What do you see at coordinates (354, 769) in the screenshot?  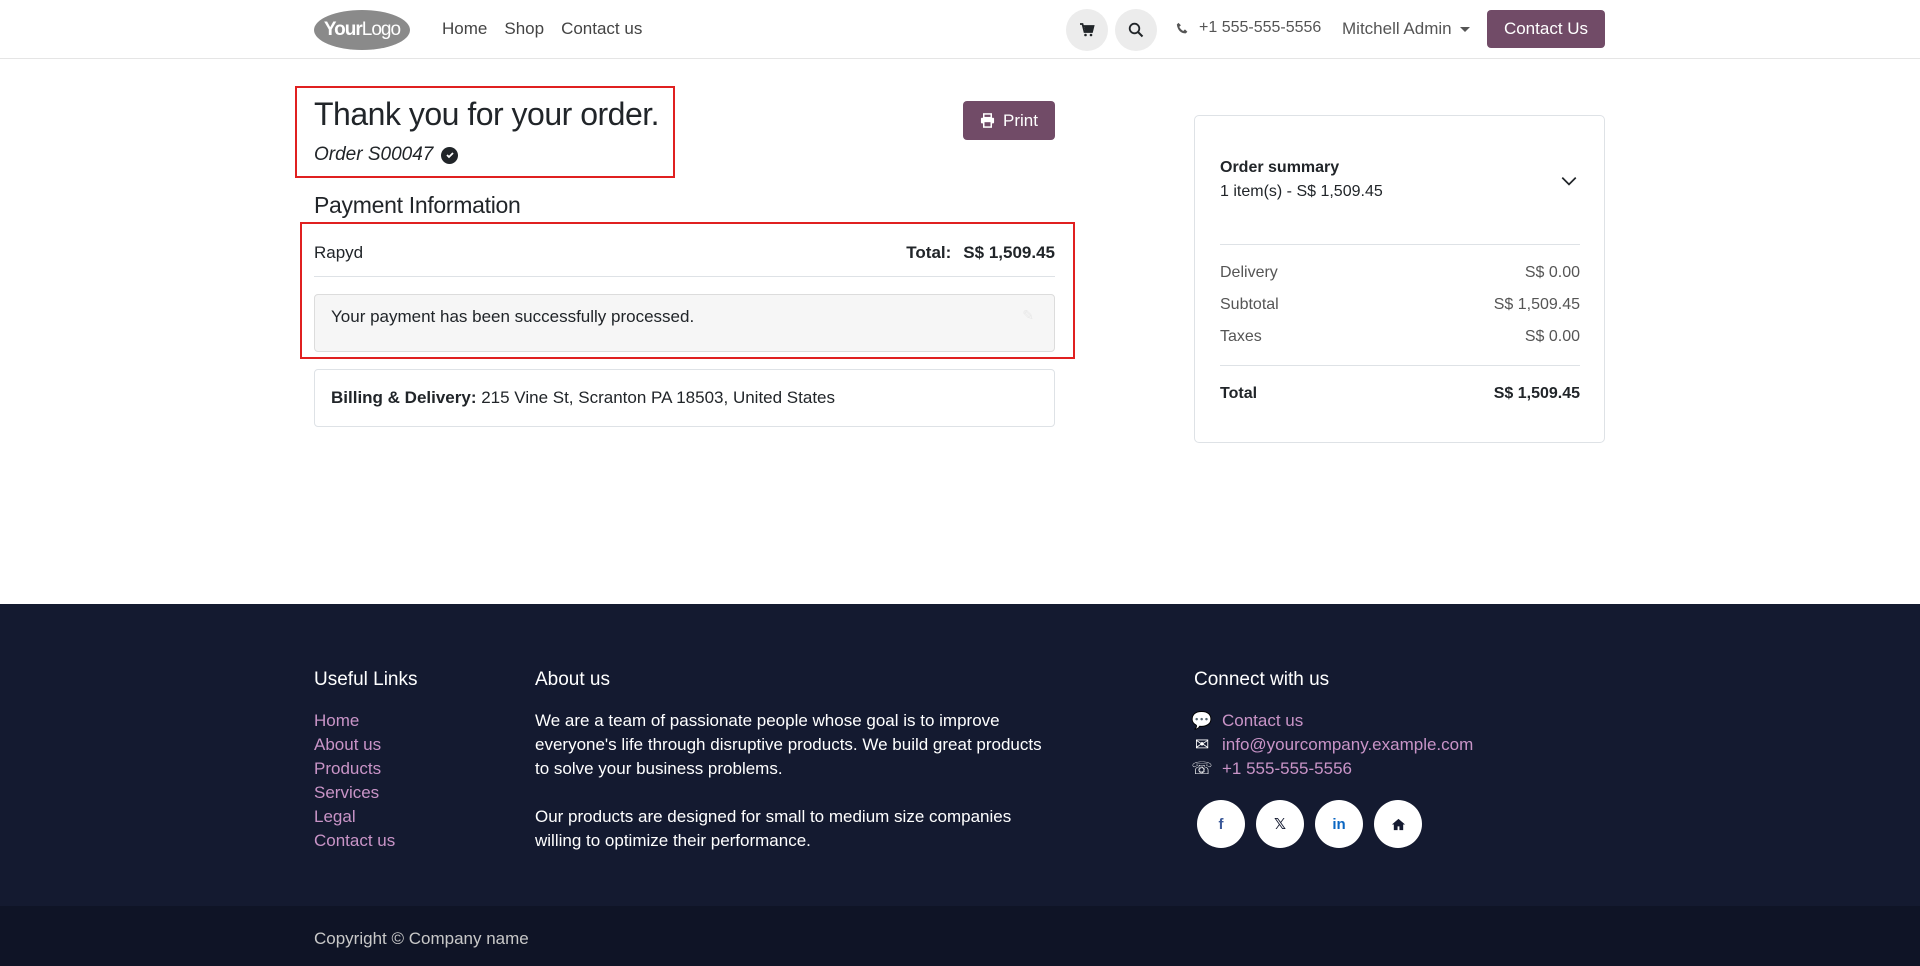 I see `footer-link-products: Products` at bounding box center [354, 769].